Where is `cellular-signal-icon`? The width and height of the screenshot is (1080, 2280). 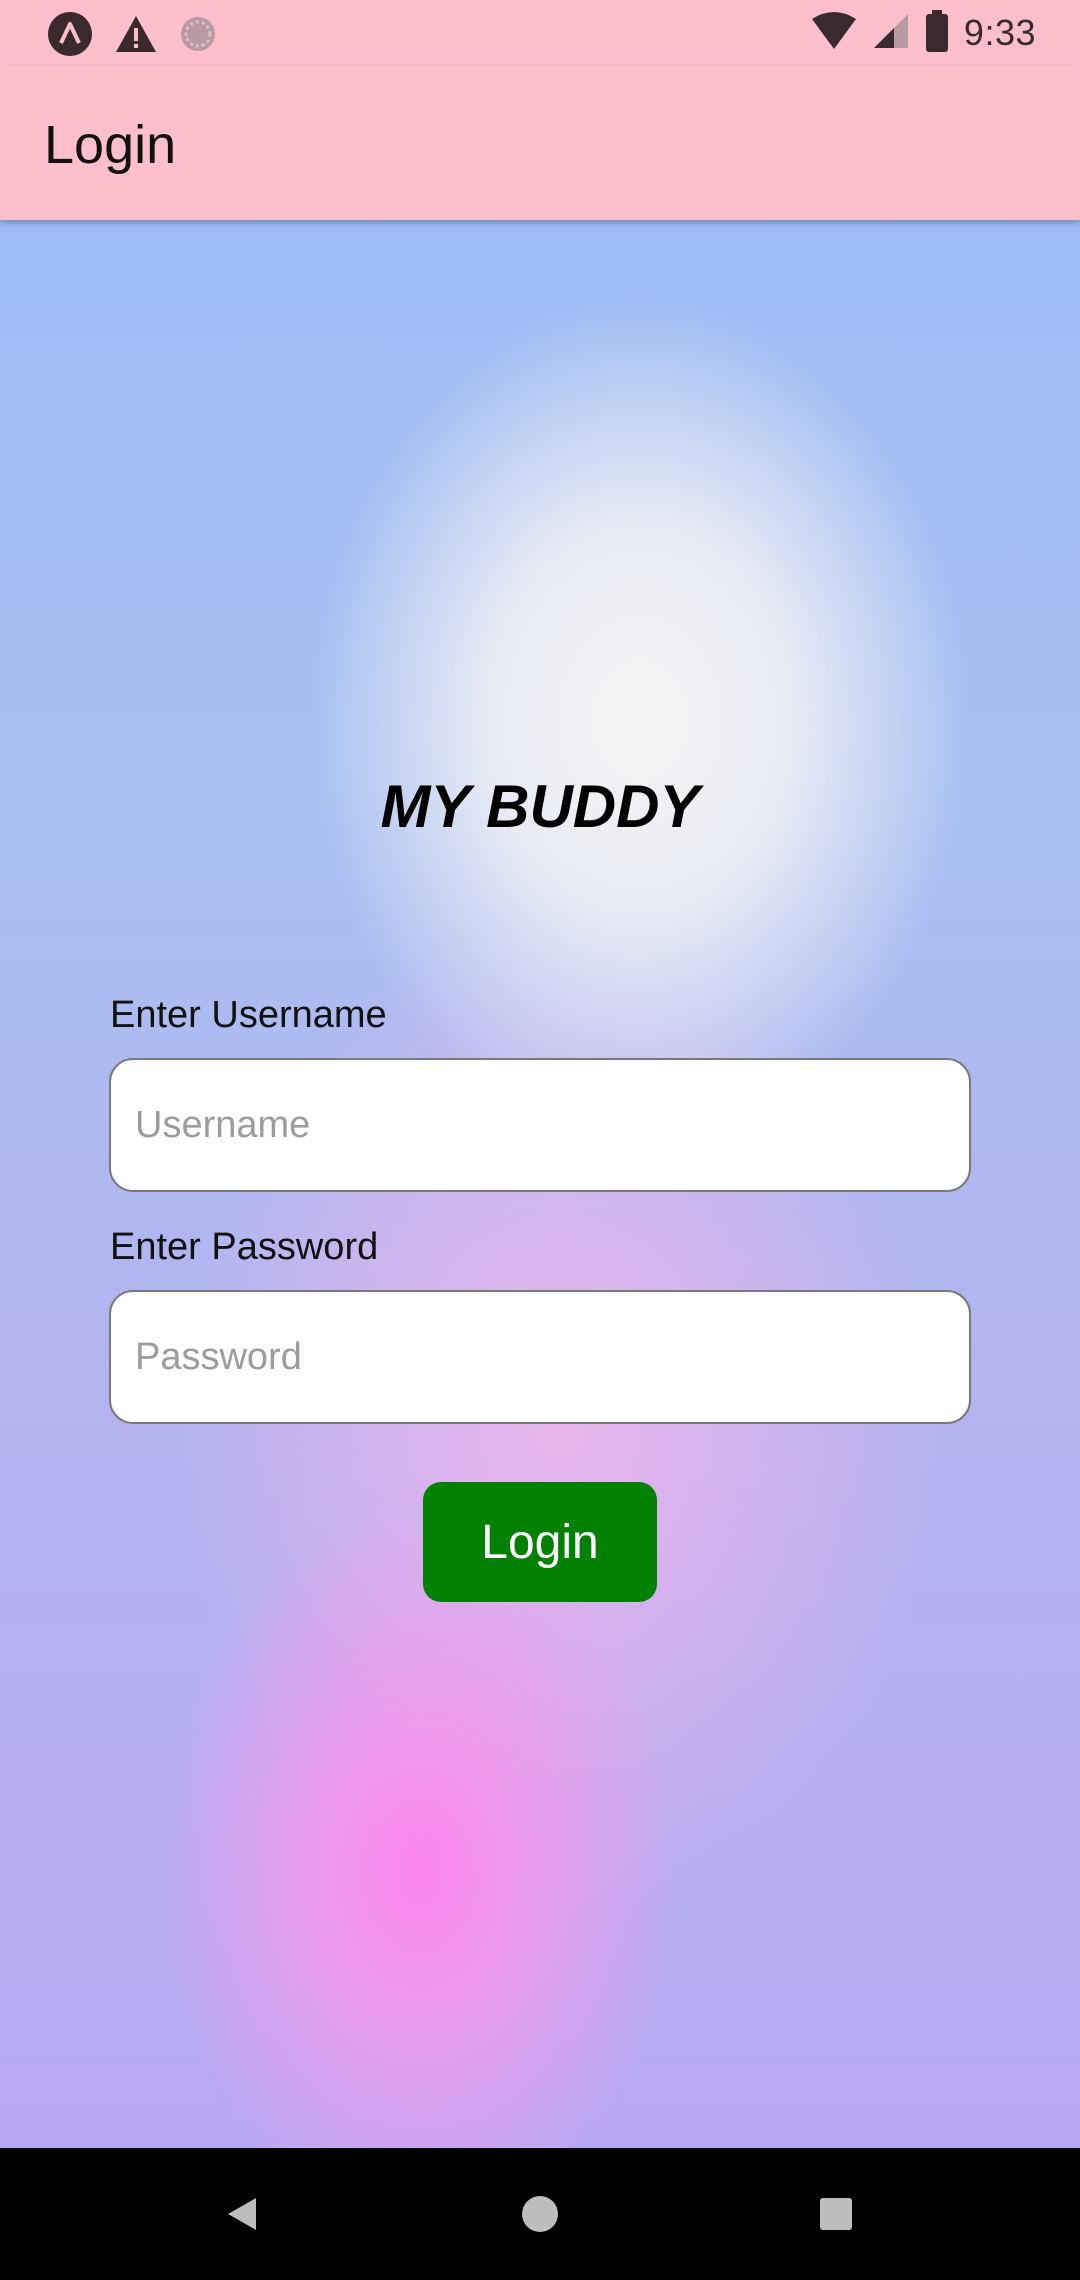 cellular-signal-icon is located at coordinates (891, 33).